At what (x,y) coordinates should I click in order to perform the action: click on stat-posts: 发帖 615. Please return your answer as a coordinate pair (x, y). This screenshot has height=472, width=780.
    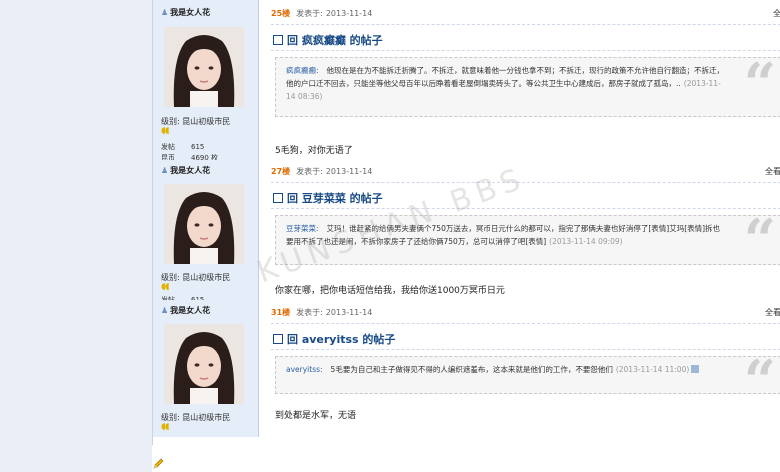
    Looking at the image, I should click on (183, 147).